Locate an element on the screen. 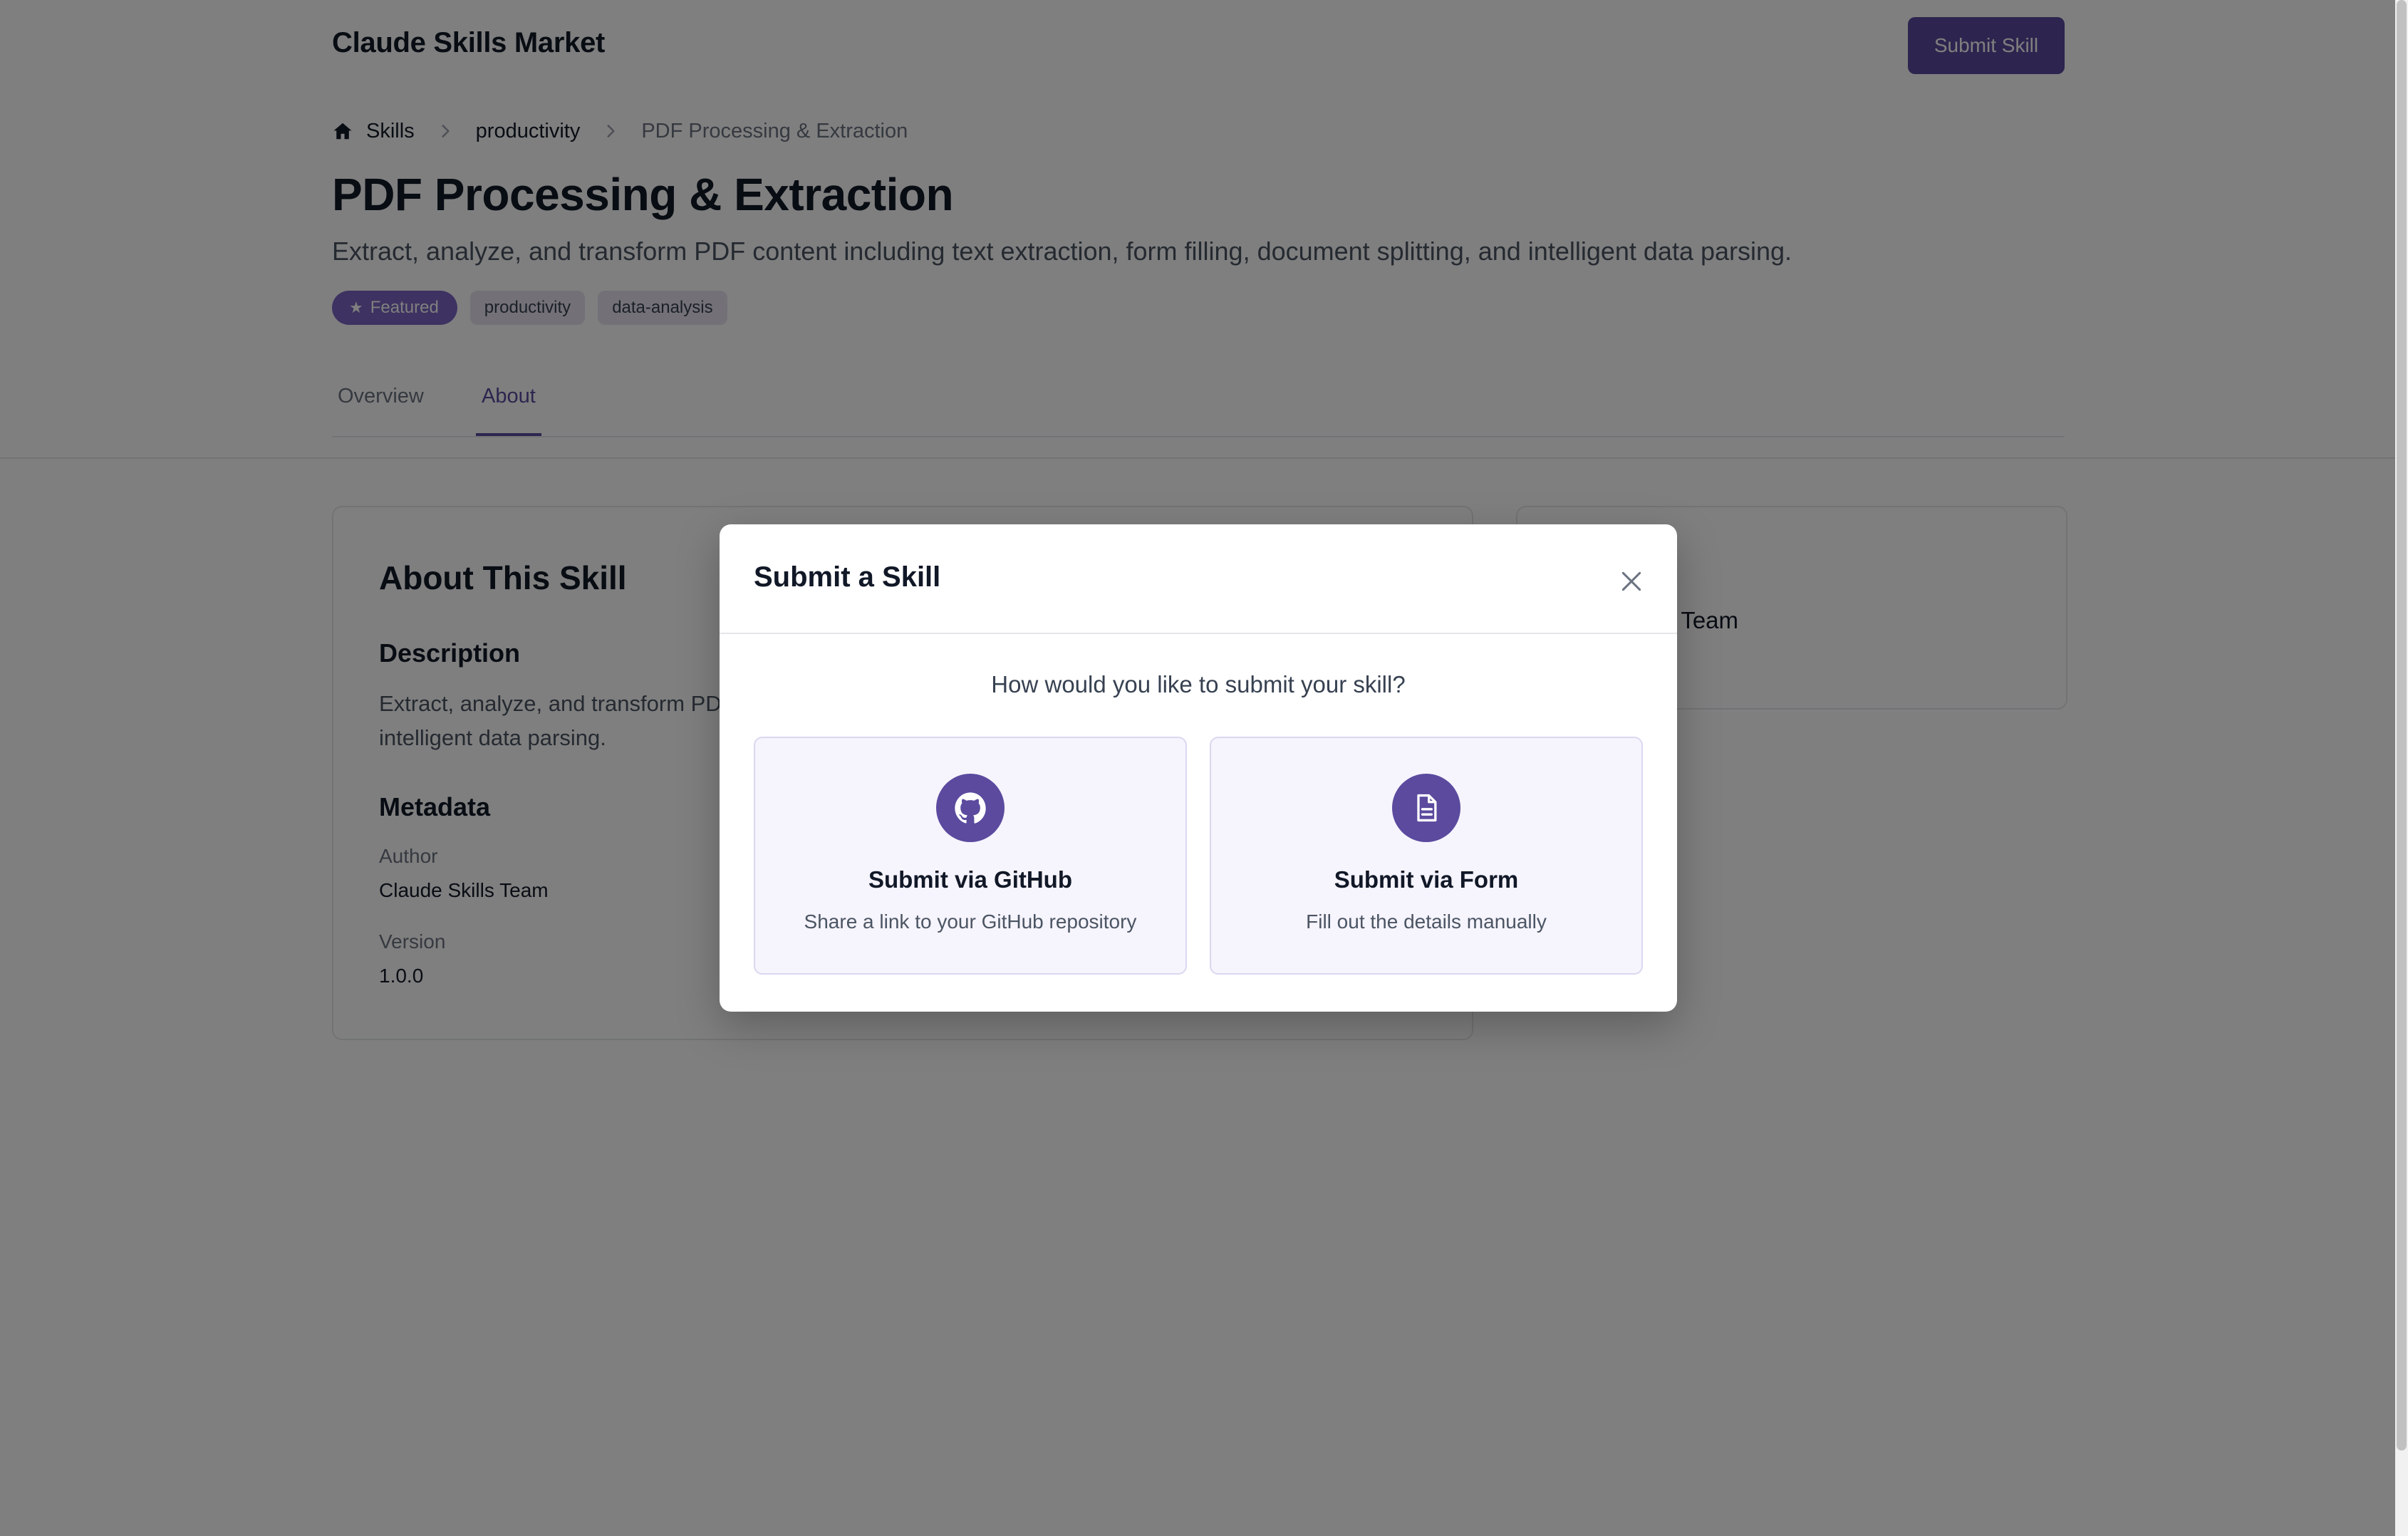 The image size is (2408, 1536). scrollbar is located at coordinates (2401, 768).